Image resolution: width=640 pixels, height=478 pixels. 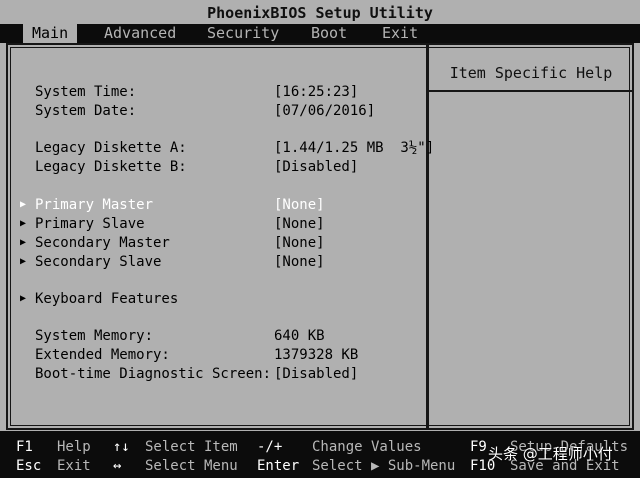 I want to click on help-separator, so click(x=531, y=91).